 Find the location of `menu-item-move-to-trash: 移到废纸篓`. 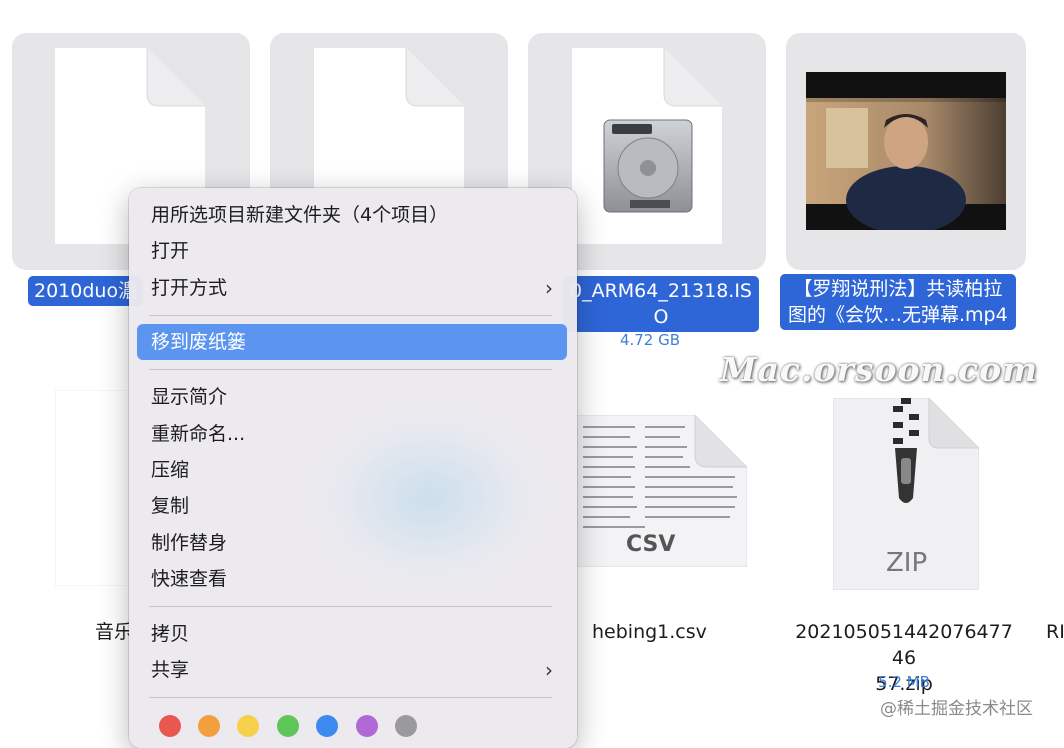

menu-item-move-to-trash: 移到废纸篓 is located at coordinates (352, 342).